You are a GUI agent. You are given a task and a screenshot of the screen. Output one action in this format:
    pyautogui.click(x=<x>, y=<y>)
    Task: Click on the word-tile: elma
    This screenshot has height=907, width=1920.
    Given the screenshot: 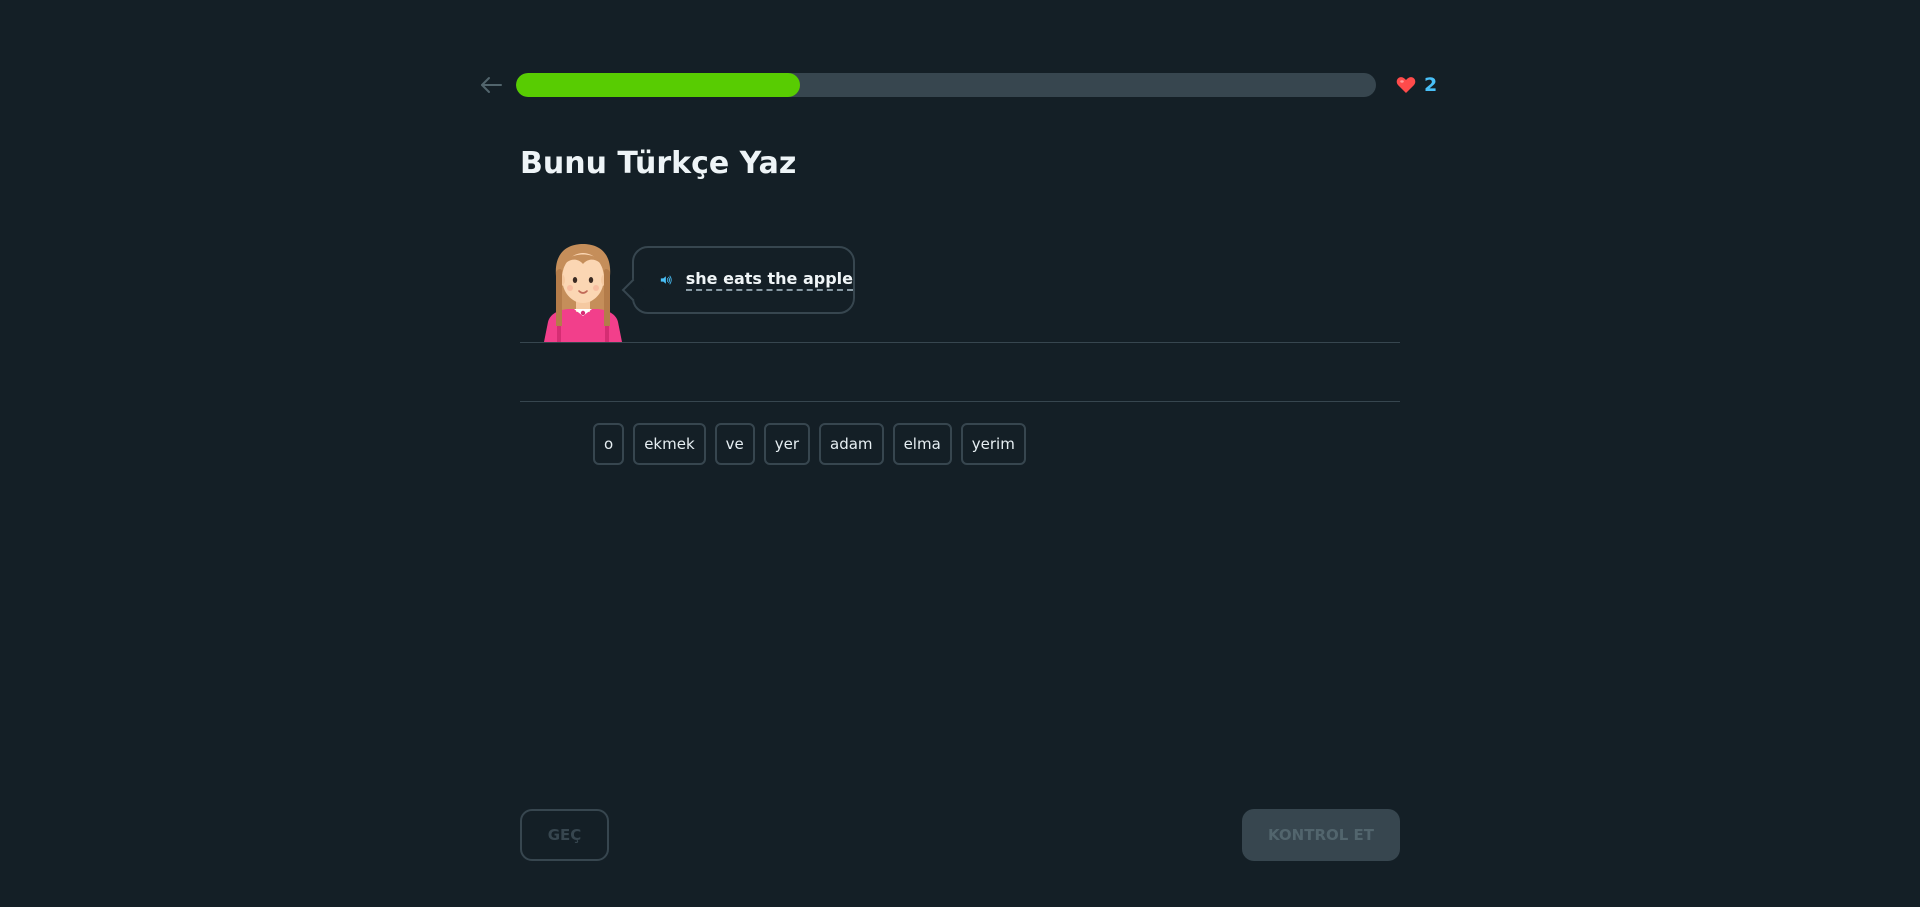 What is the action you would take?
    pyautogui.click(x=922, y=444)
    